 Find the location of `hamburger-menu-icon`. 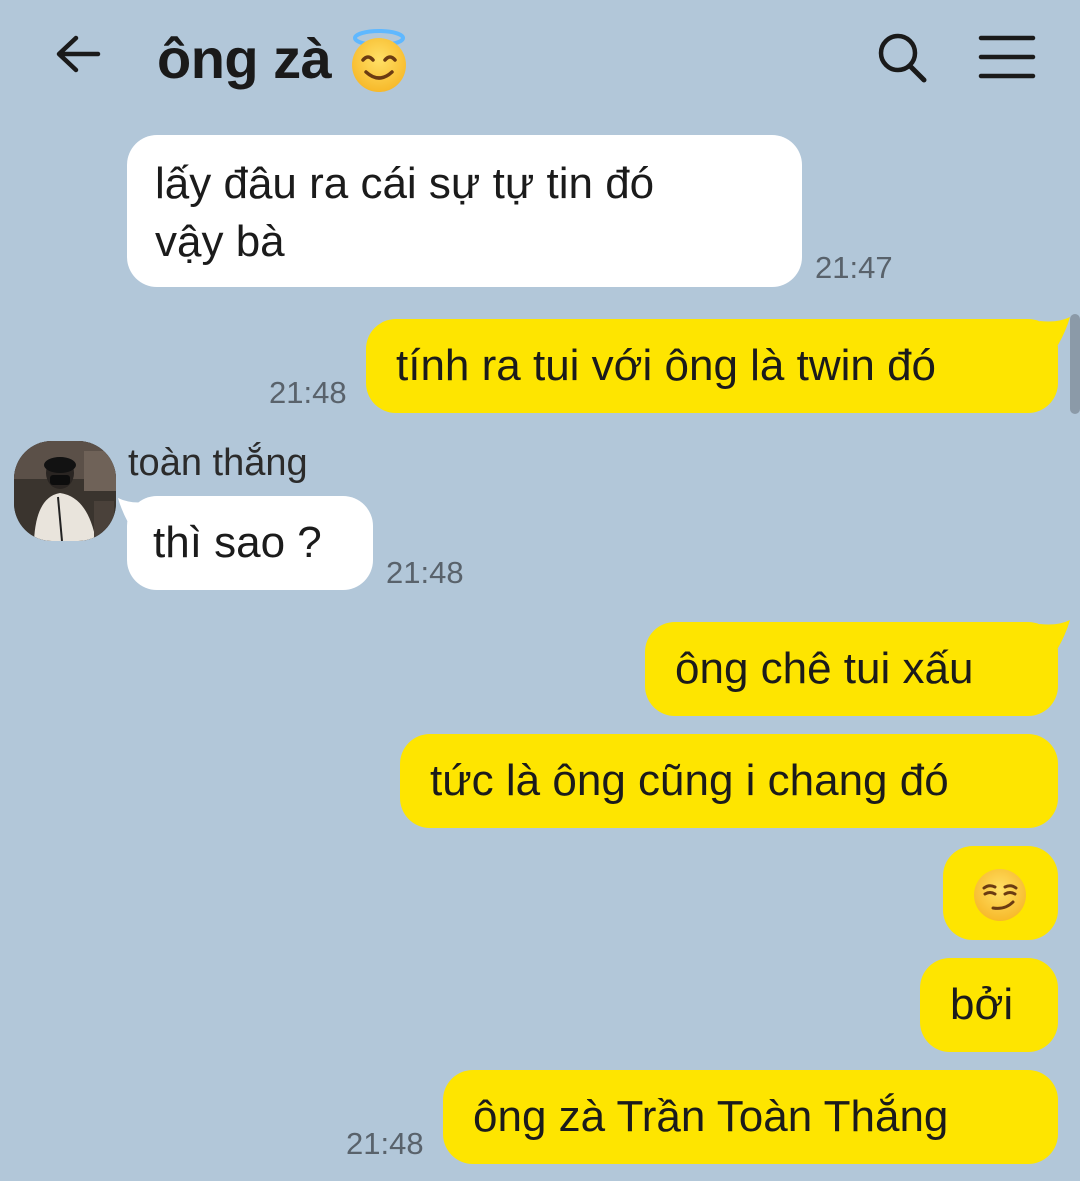

hamburger-menu-icon is located at coordinates (1007, 57).